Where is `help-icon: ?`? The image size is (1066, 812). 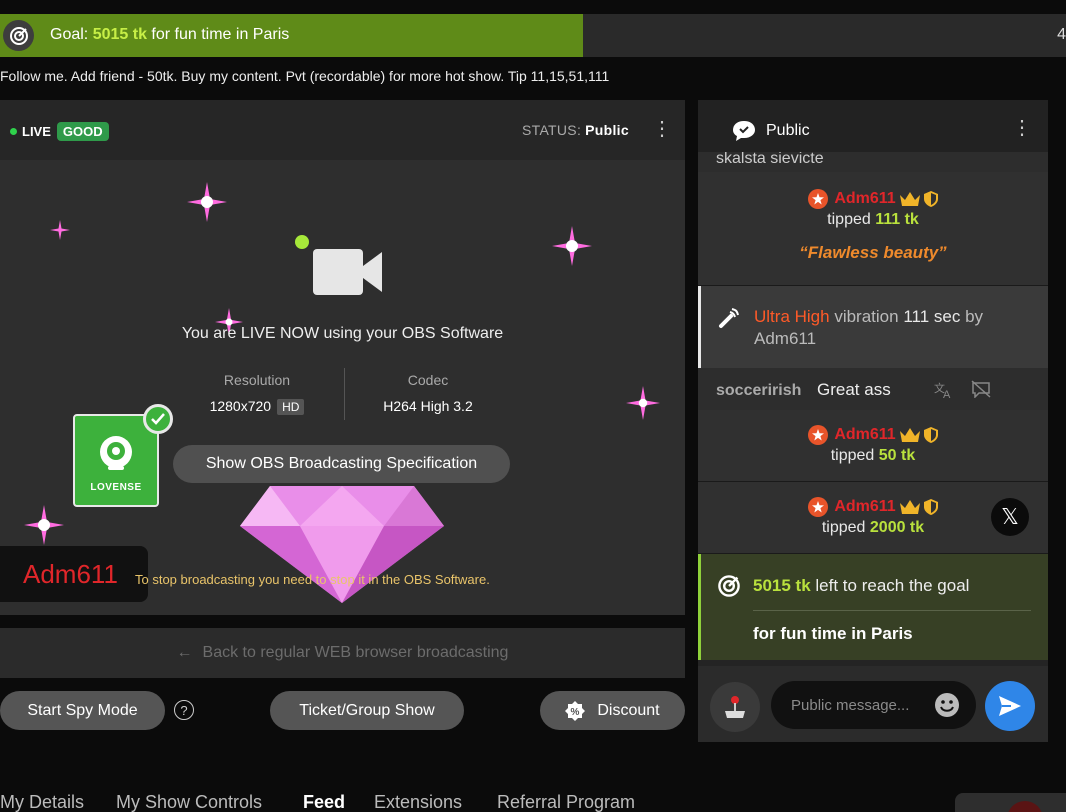
help-icon: ? is located at coordinates (184, 710).